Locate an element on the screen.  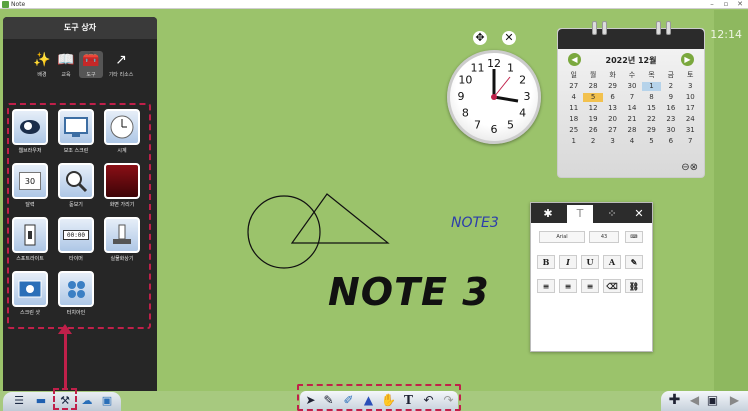
tool-document-camera: 실물화상기 is located at coordinates (122, 239).